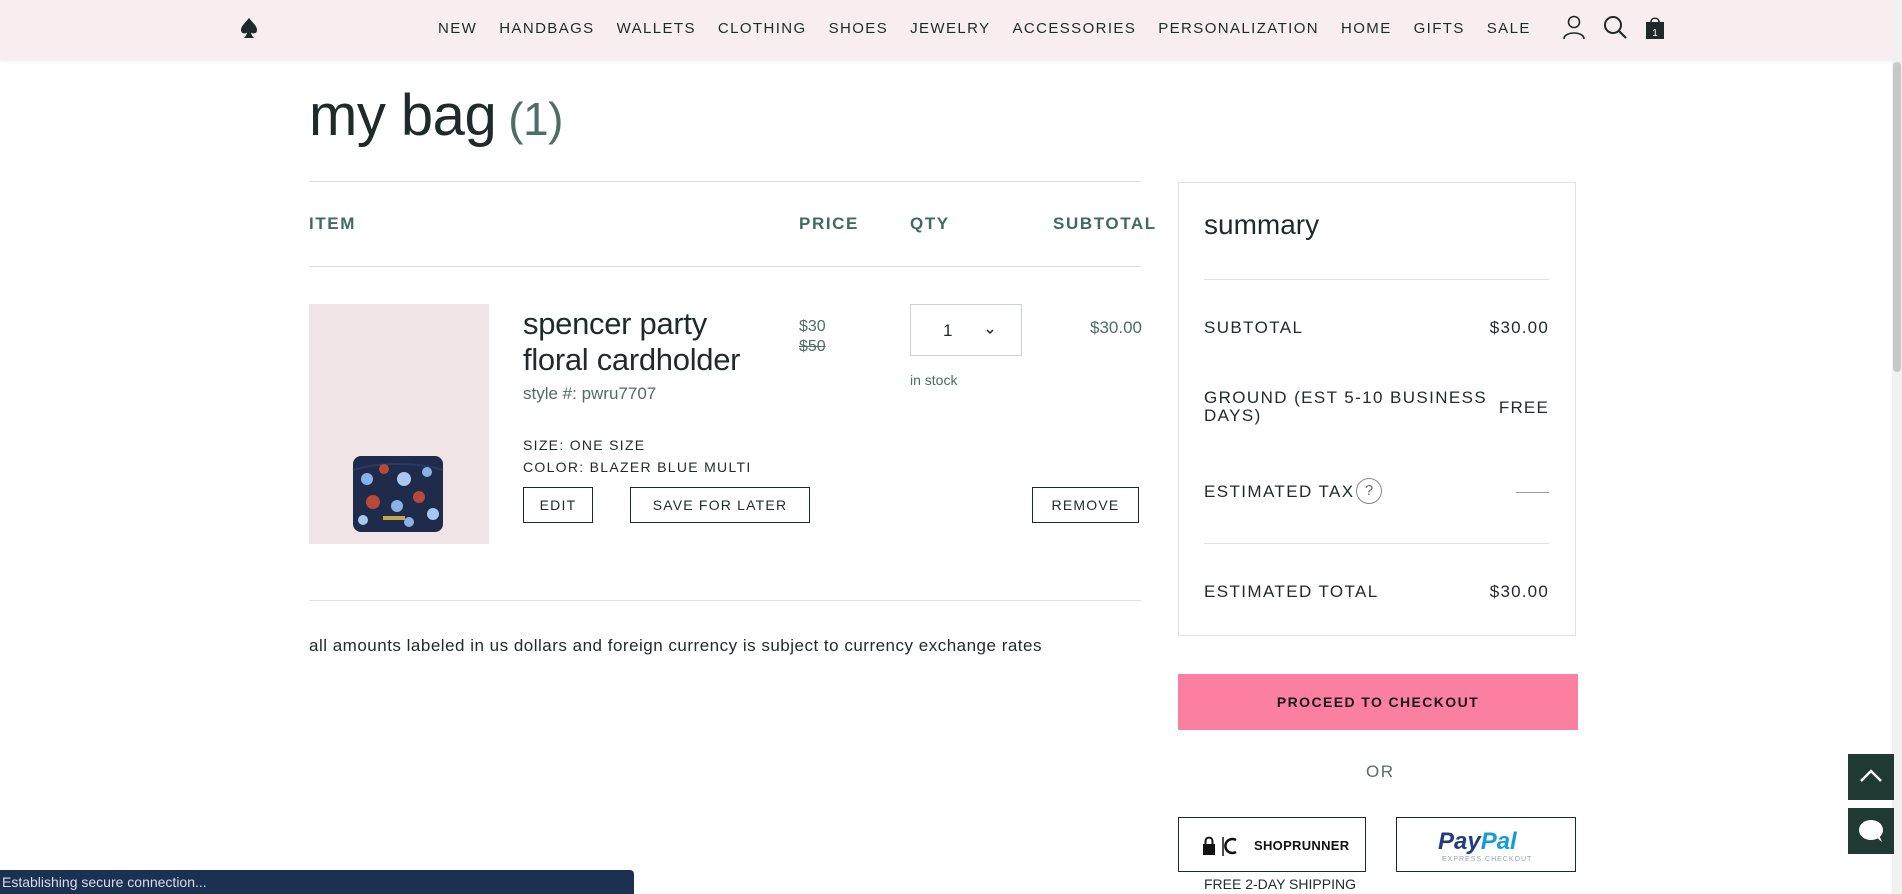 The width and height of the screenshot is (1902, 894). I want to click on bag-item-count: (1), so click(535, 119).